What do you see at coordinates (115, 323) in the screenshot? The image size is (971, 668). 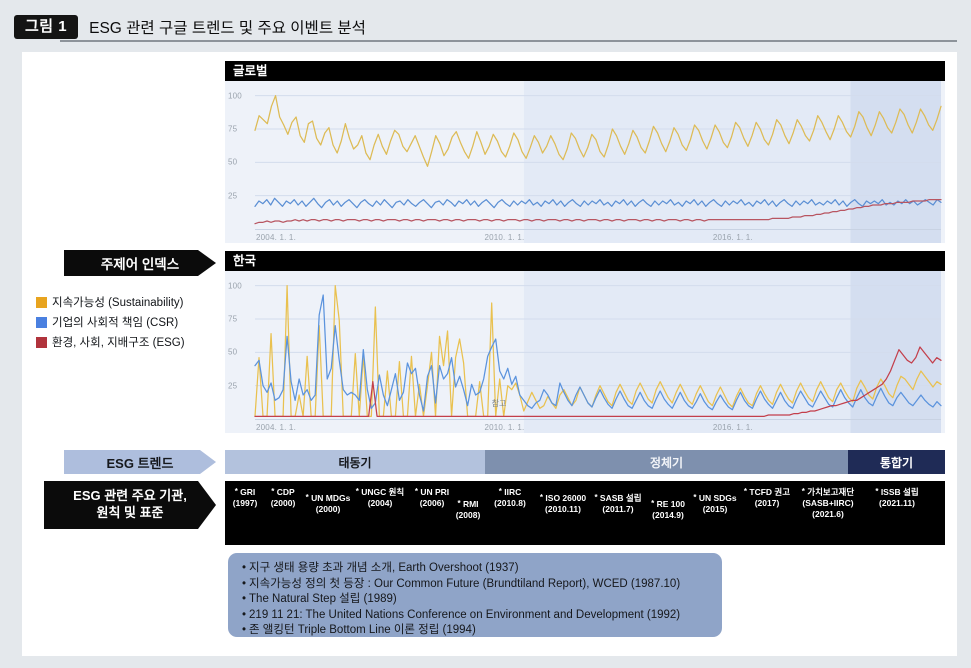 I see `legend-label-csr: 기업의 사회적 책임 (CSR)` at bounding box center [115, 323].